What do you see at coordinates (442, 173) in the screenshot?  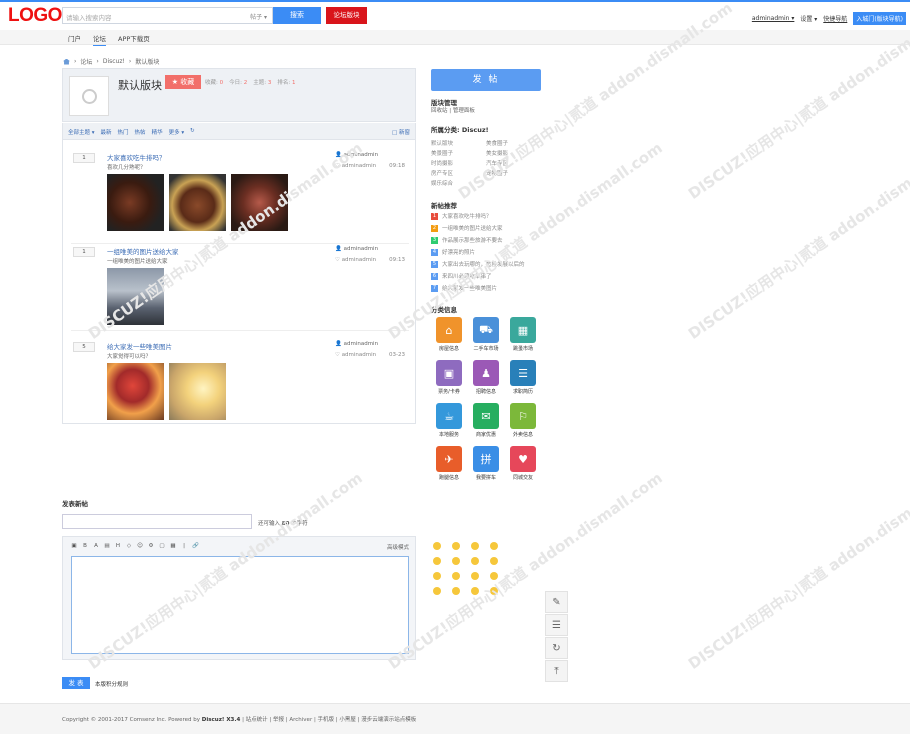 I see `list-item: 房产专区` at bounding box center [442, 173].